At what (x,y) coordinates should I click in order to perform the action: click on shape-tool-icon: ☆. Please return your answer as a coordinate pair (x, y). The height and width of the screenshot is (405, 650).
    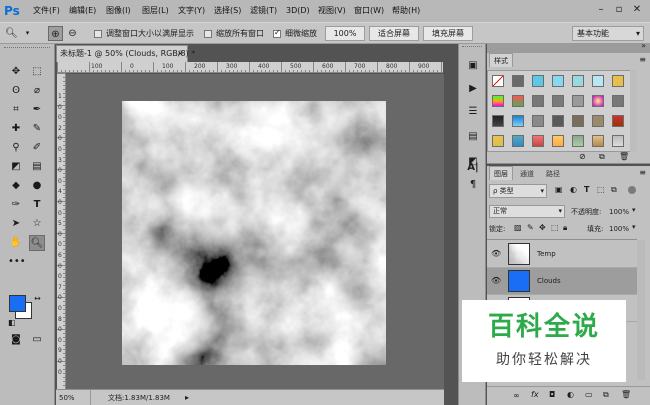
    Looking at the image, I should click on (37, 224).